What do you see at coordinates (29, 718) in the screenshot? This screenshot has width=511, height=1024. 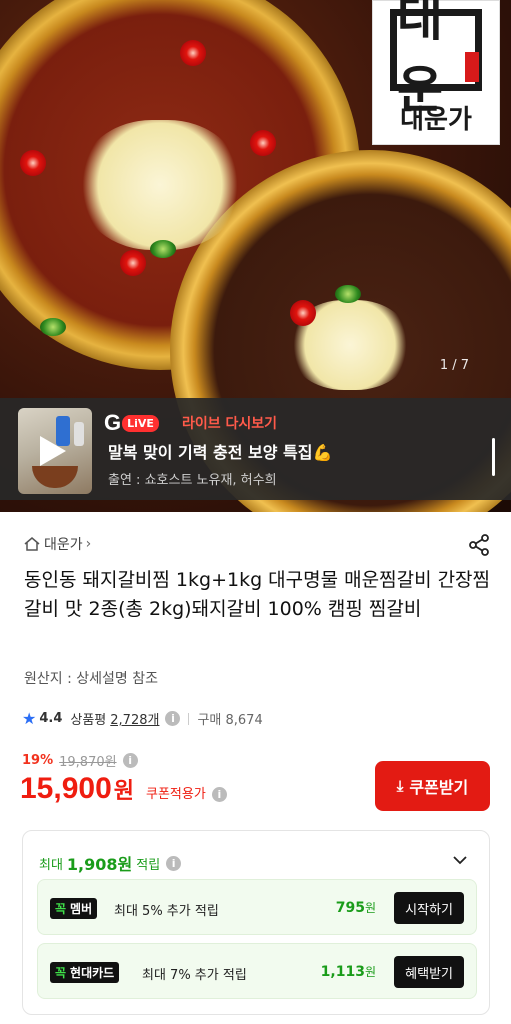 I see `star-icon: ★` at bounding box center [29, 718].